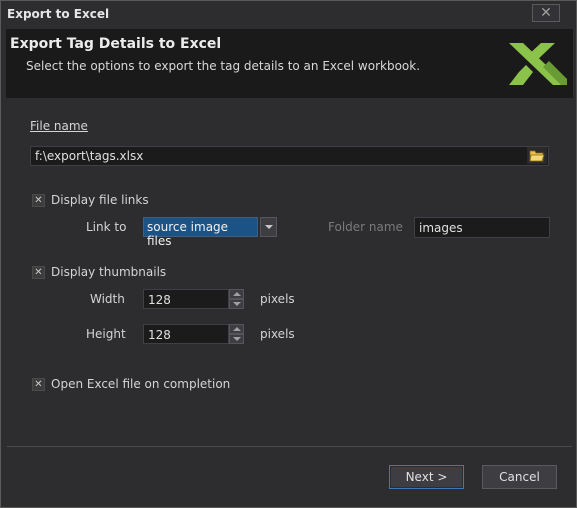 Image resolution: width=577 pixels, height=508 pixels. What do you see at coordinates (38, 272) in the screenshot?
I see `display-thumbnails-checkbox: ✕` at bounding box center [38, 272].